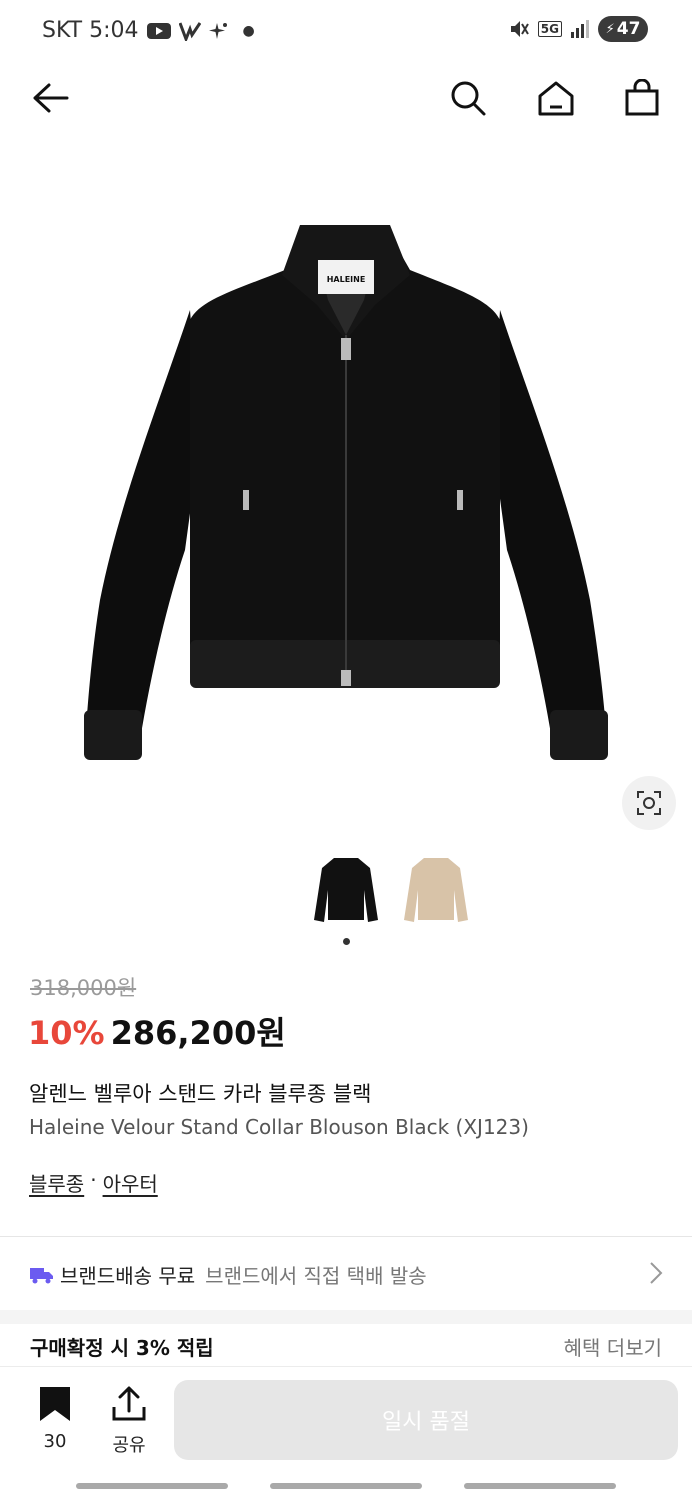 The width and height of the screenshot is (692, 1500). I want to click on bookmark-button: 30, so click(55, 1420).